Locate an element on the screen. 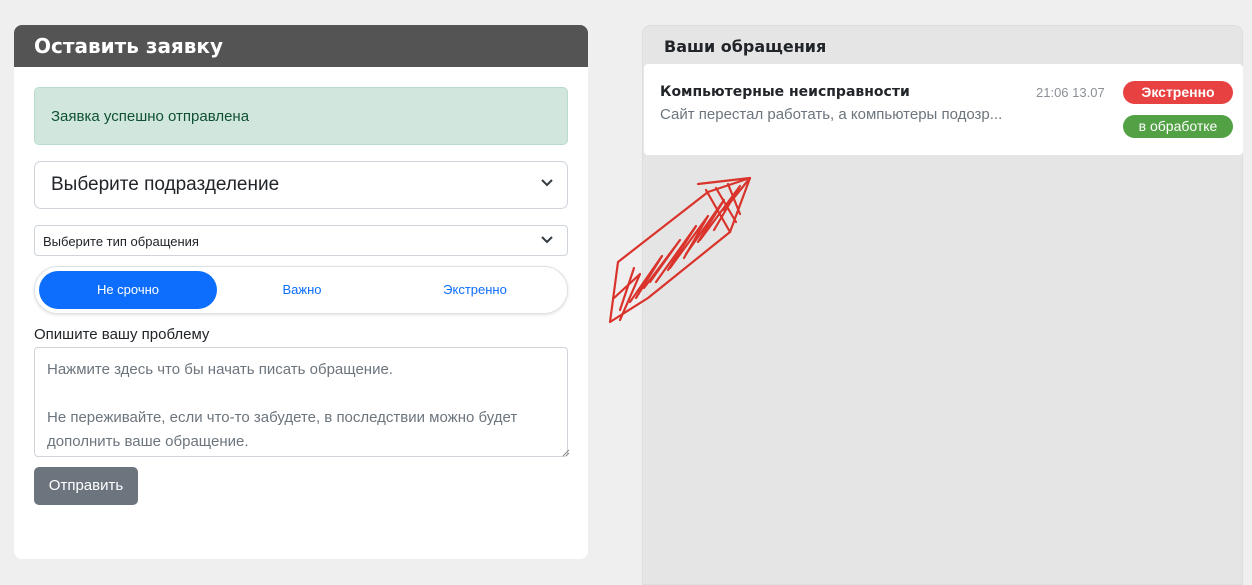  description-label: Опишите вашу проблему is located at coordinates (122, 334).